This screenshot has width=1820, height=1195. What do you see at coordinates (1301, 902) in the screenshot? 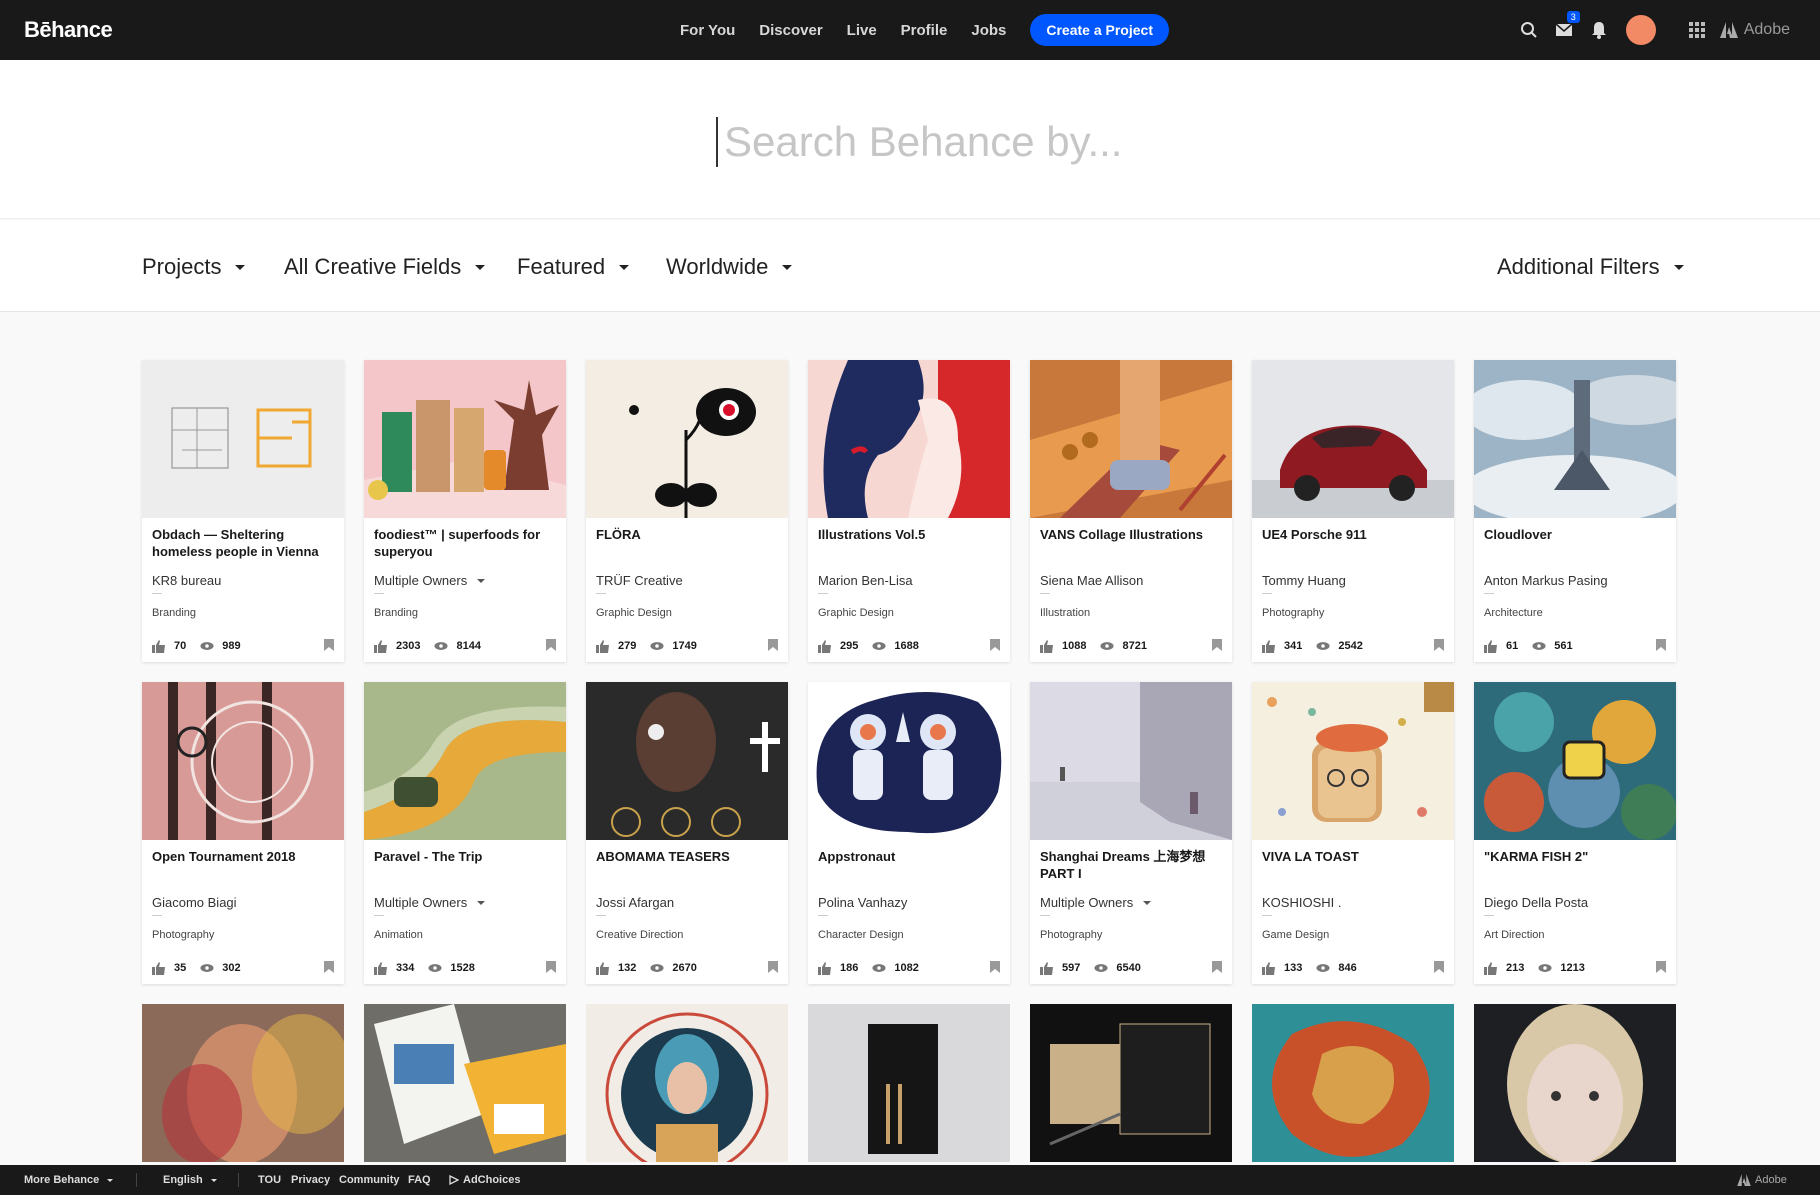
I see `project-owner: KOSHIOSHI .` at bounding box center [1301, 902].